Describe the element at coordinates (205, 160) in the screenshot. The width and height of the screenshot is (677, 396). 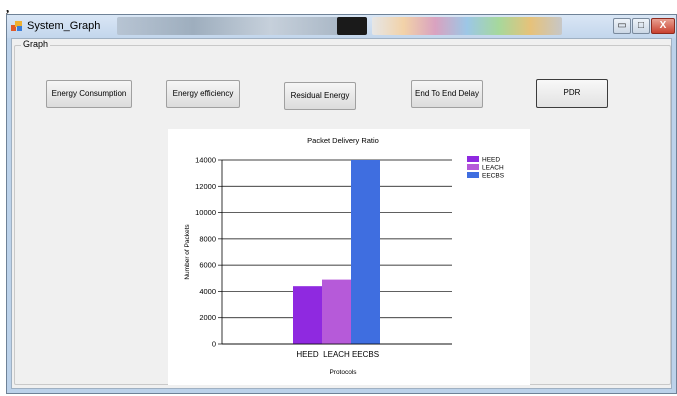
I see `y-tick-label: 14000` at that location.